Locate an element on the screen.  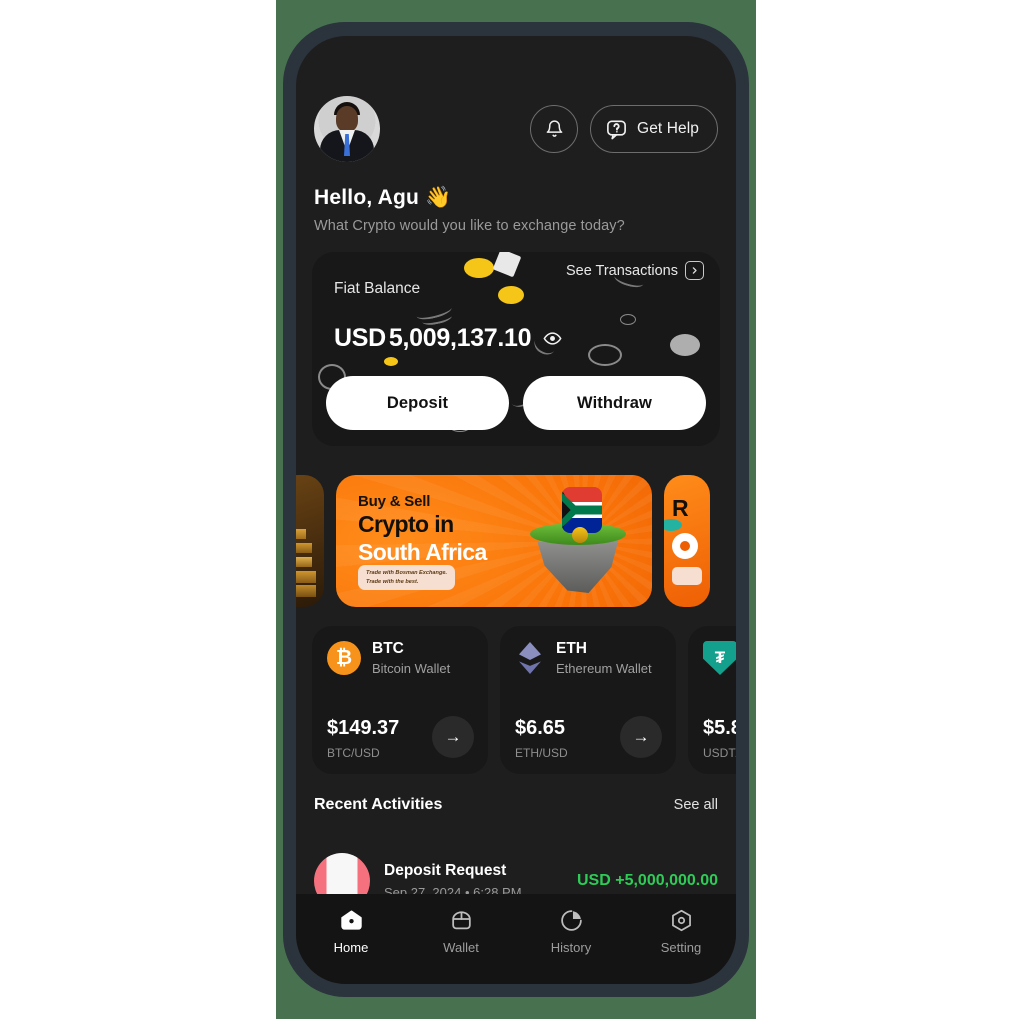
greeting-hello: Hello, Agu 👋 is located at coordinates (383, 197).